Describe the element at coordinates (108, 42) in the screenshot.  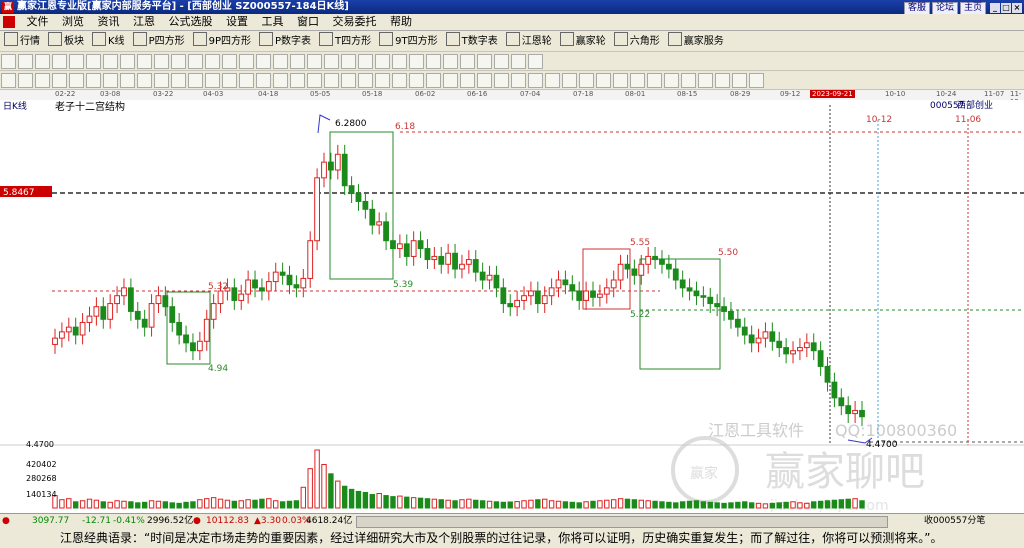
I see `toolbar-btn-2: K线` at that location.